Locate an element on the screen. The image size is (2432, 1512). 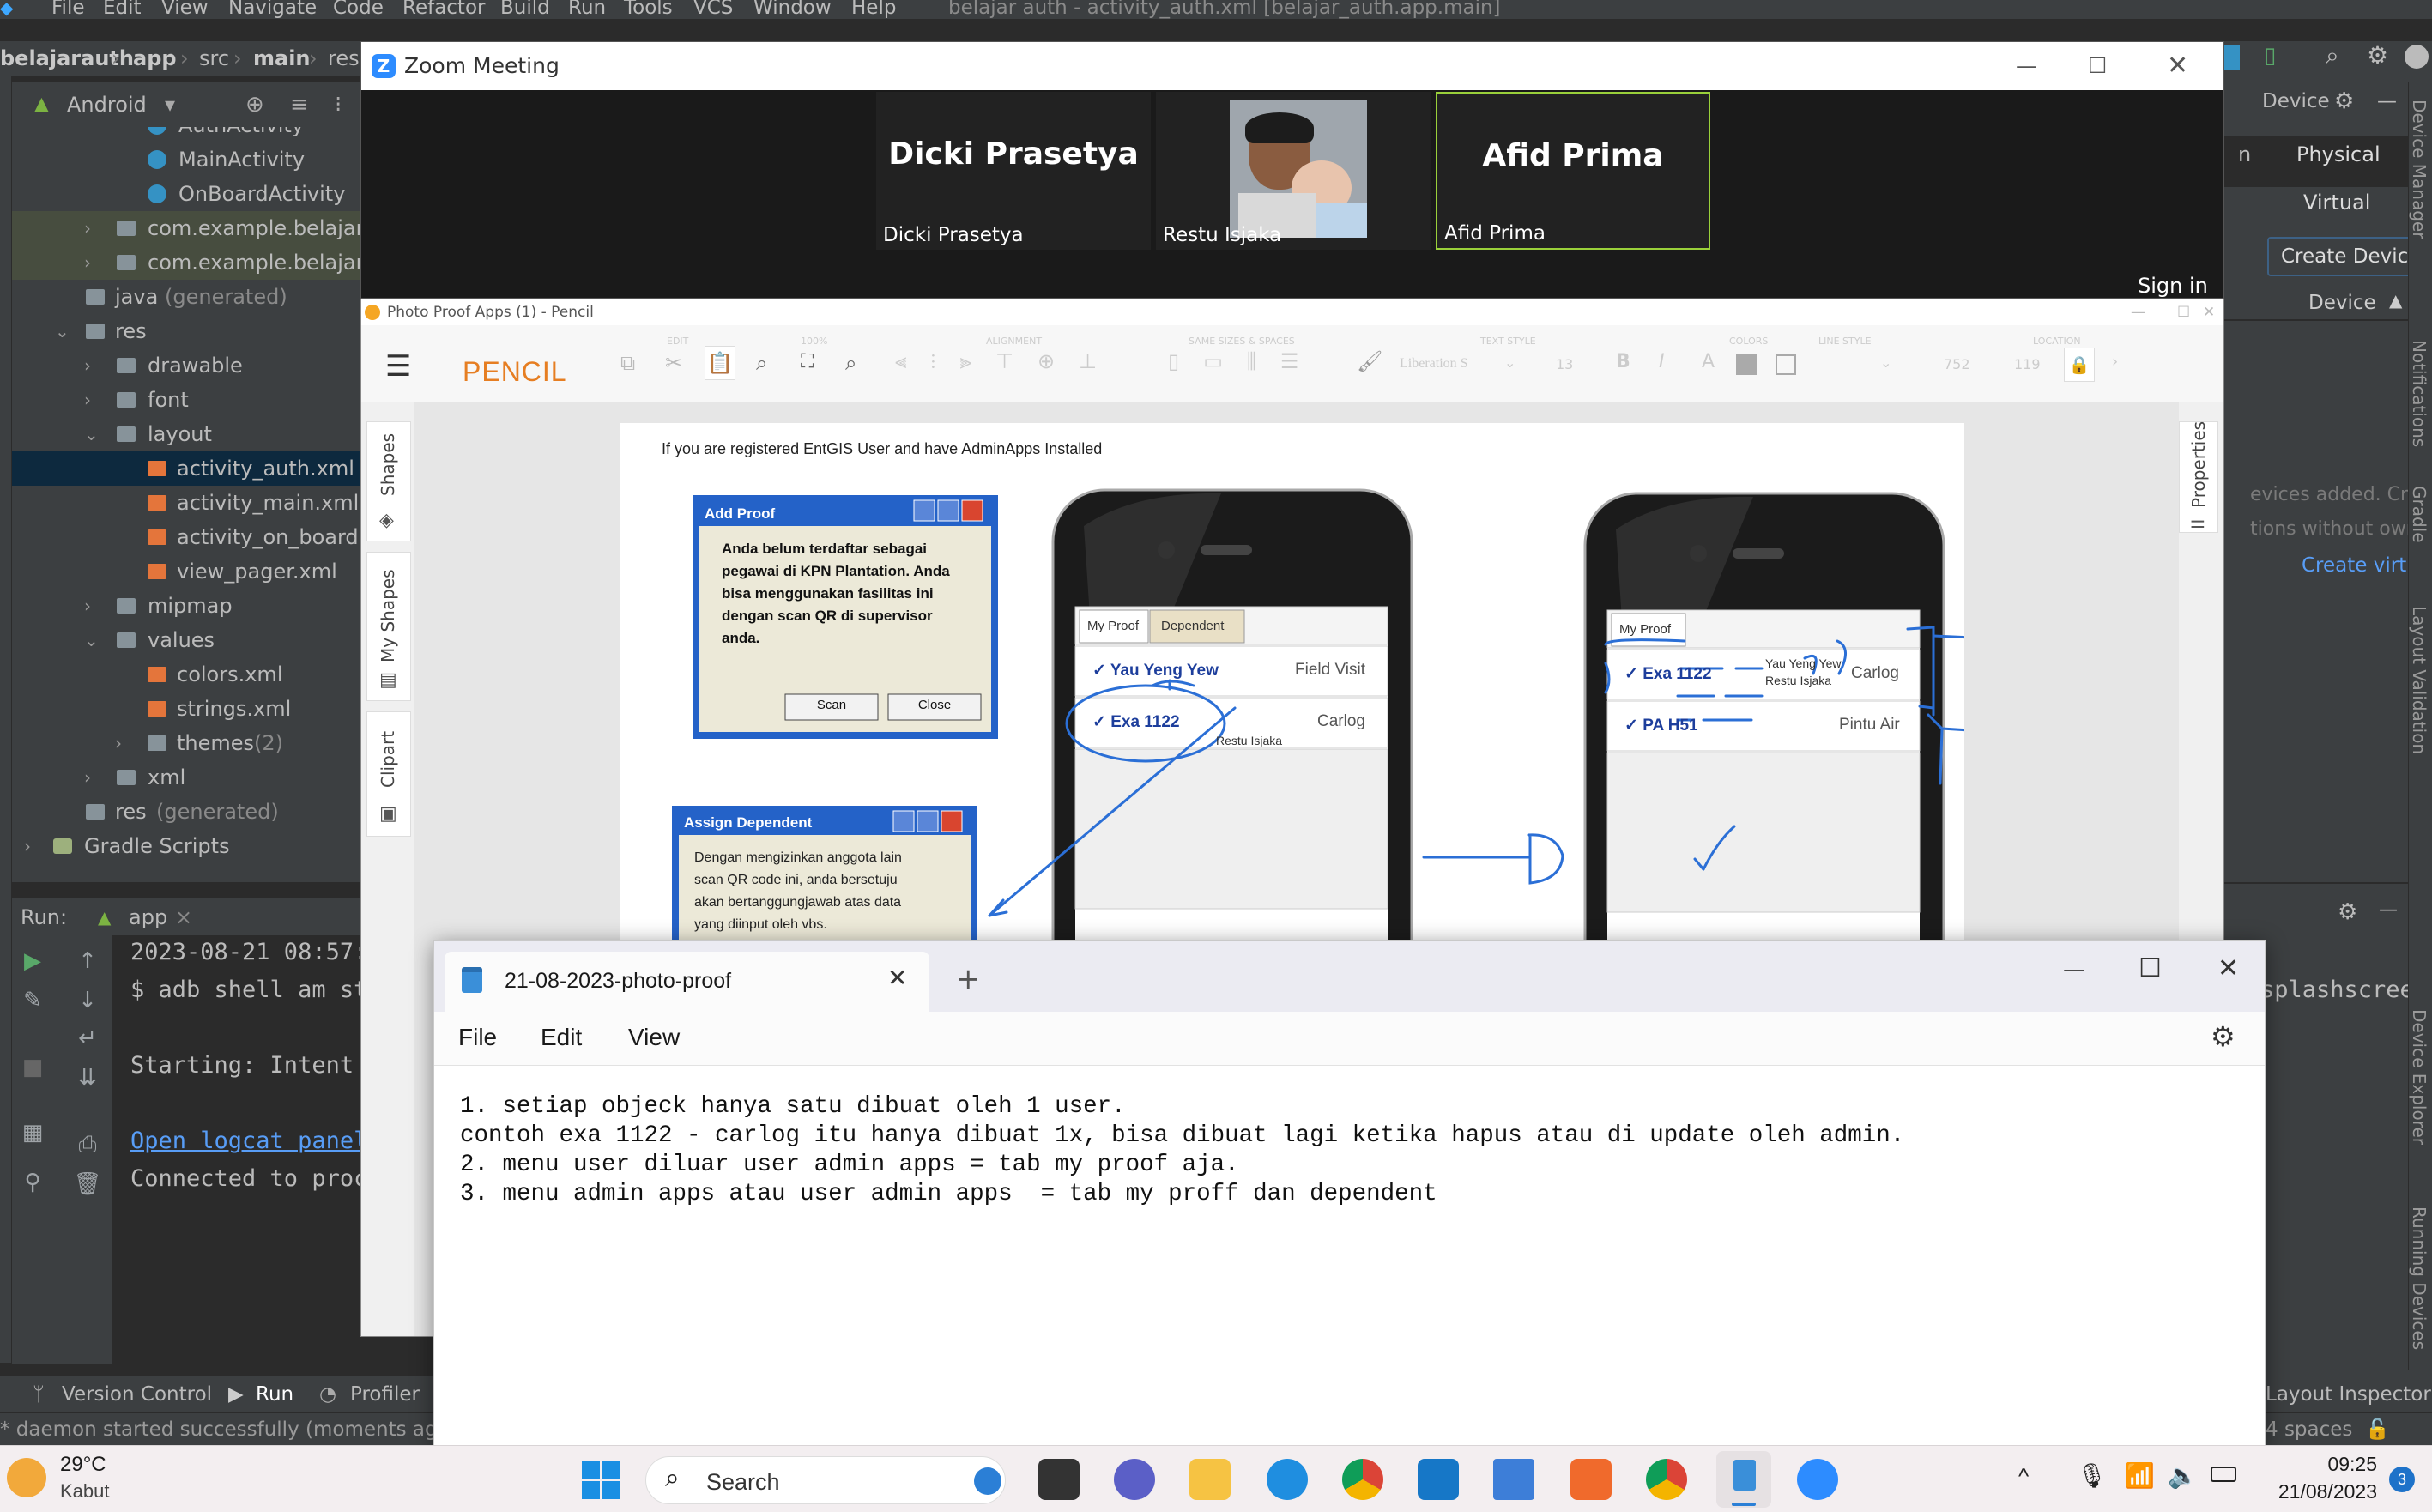
menu-vcs: VCS is located at coordinates (713, 9).